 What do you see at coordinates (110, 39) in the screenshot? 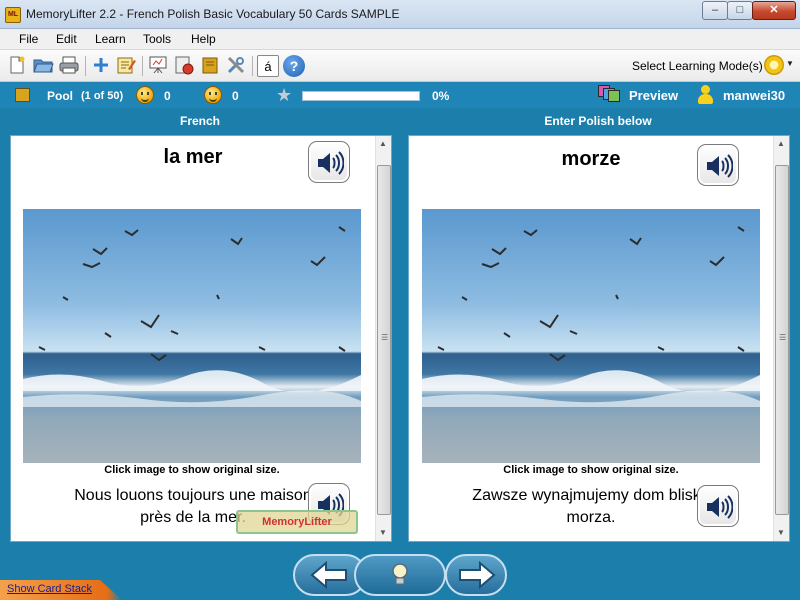
I see `menu-learn: Learn` at bounding box center [110, 39].